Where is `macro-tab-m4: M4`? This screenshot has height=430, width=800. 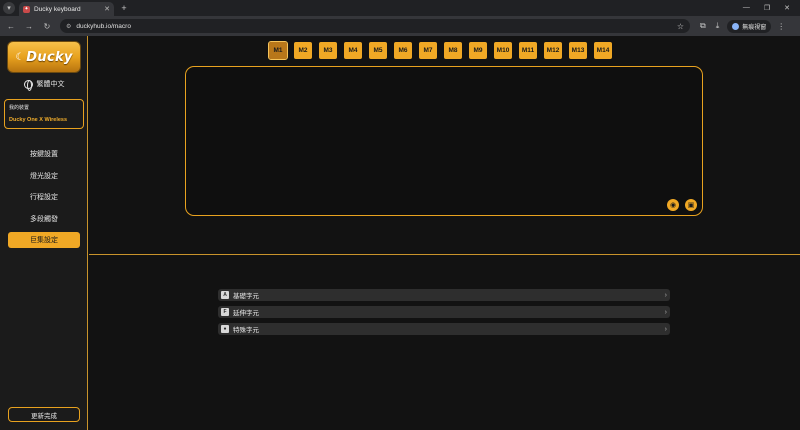
macro-tab-m4: M4 is located at coordinates (353, 50).